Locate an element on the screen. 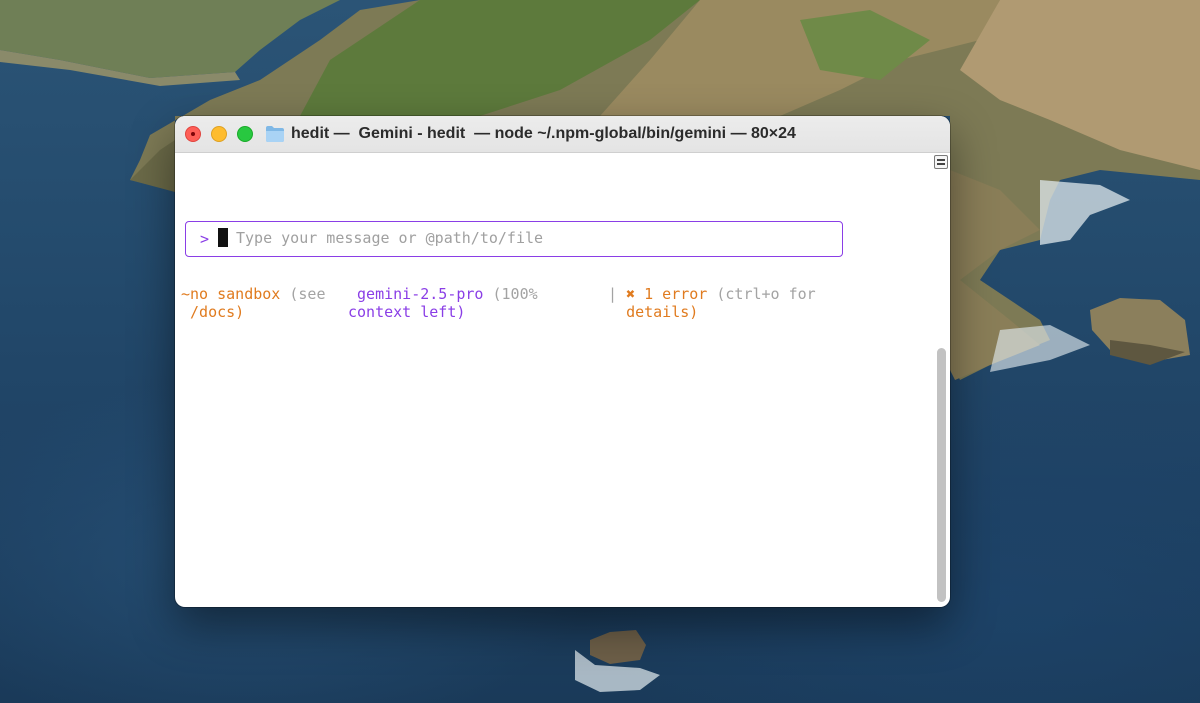 Image resolution: width=1200 pixels, height=703 pixels. sandbox-status: ~no sandbox (see /docs) is located at coordinates (253, 303).